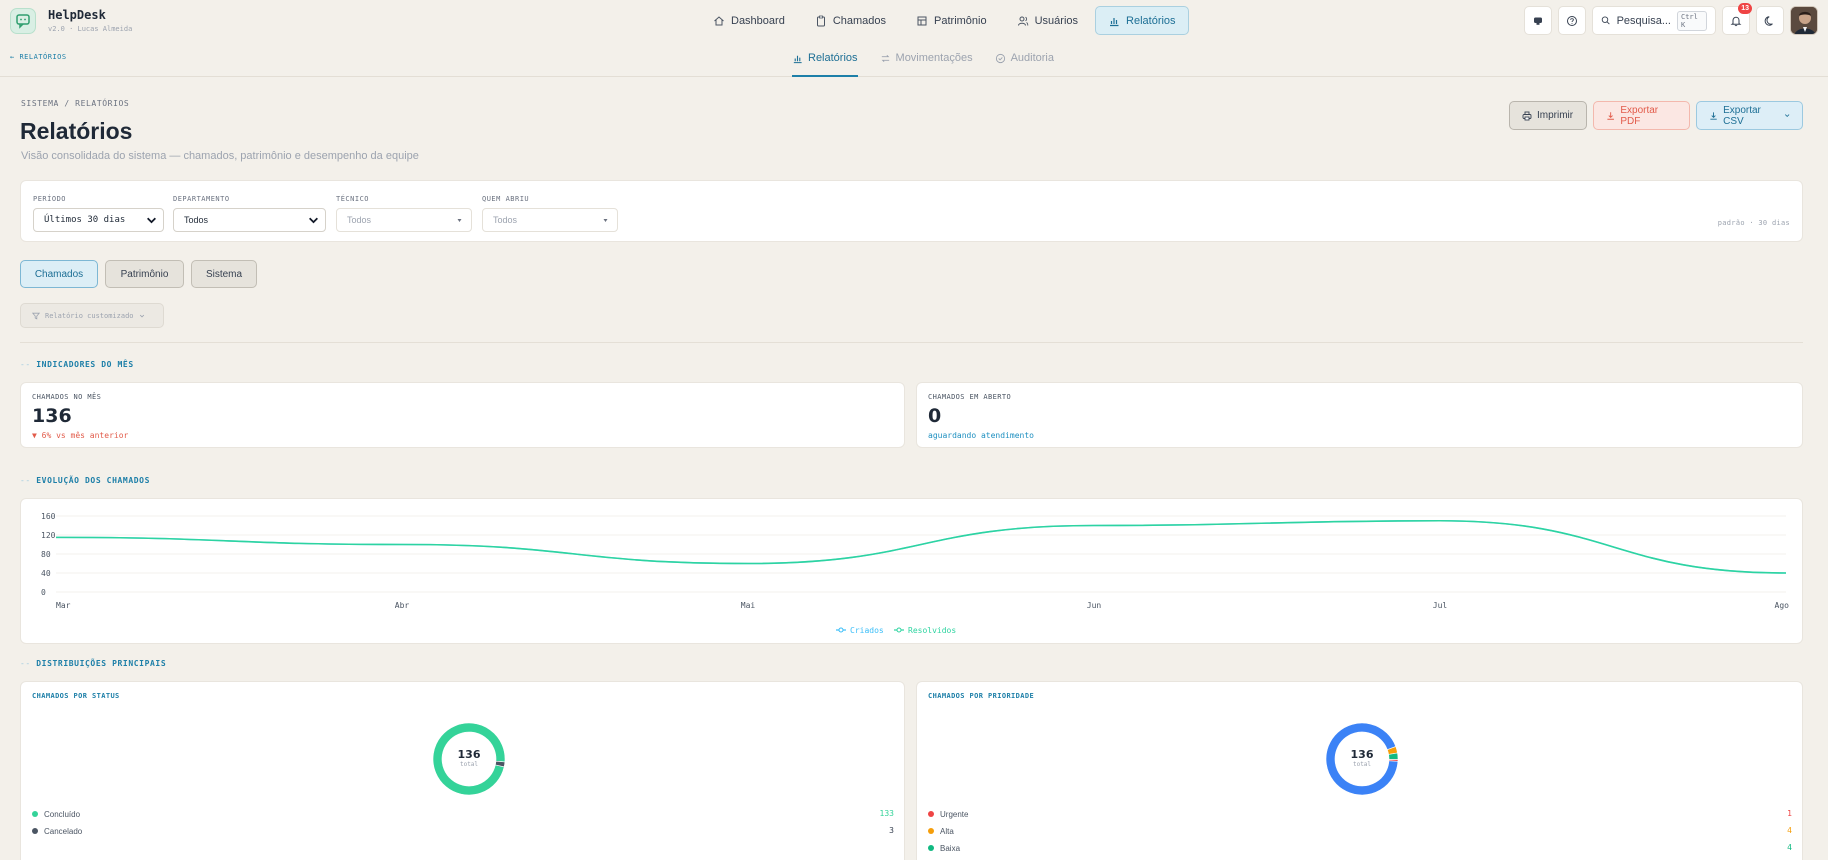  What do you see at coordinates (1142, 20) in the screenshot?
I see `nav-relatorios: Relatórios` at bounding box center [1142, 20].